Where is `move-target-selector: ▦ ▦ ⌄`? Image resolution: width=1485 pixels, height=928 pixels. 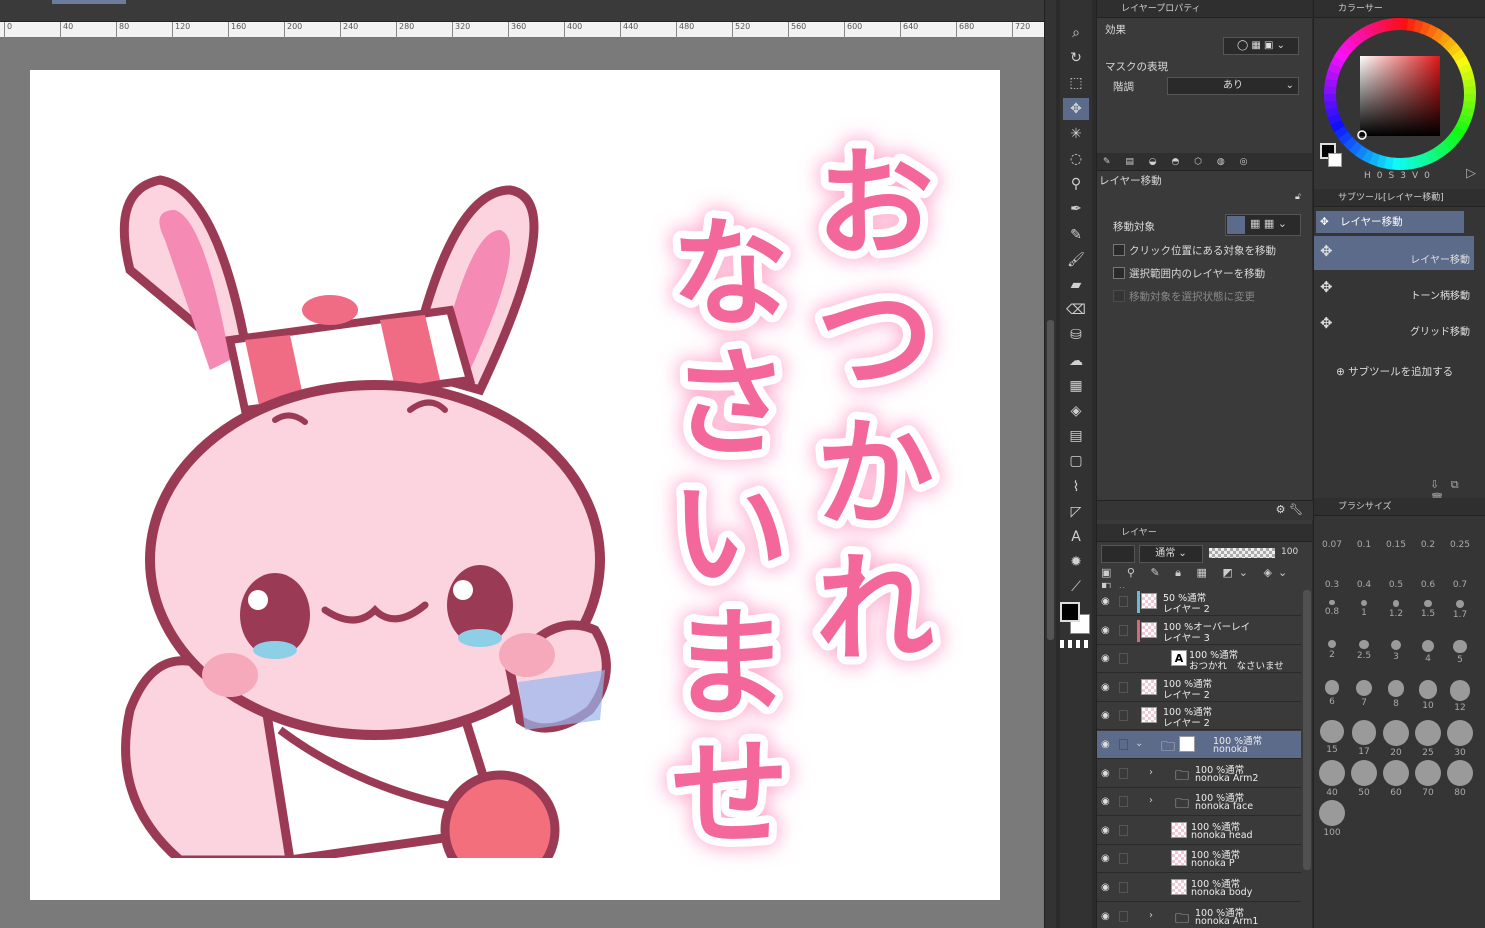 move-target-selector: ▦ ▦ ⌄ is located at coordinates (1263, 225).